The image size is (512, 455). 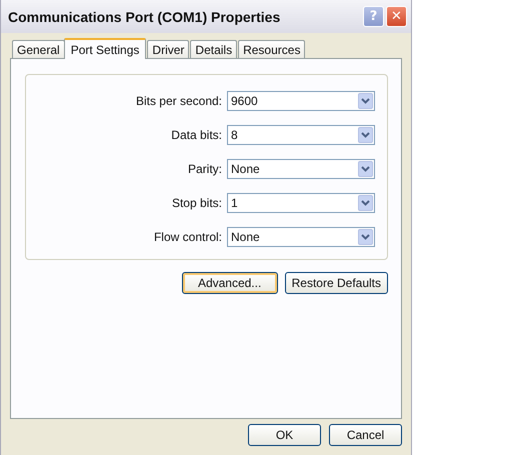 What do you see at coordinates (301, 101) in the screenshot?
I see `dropdown-field: 9600` at bounding box center [301, 101].